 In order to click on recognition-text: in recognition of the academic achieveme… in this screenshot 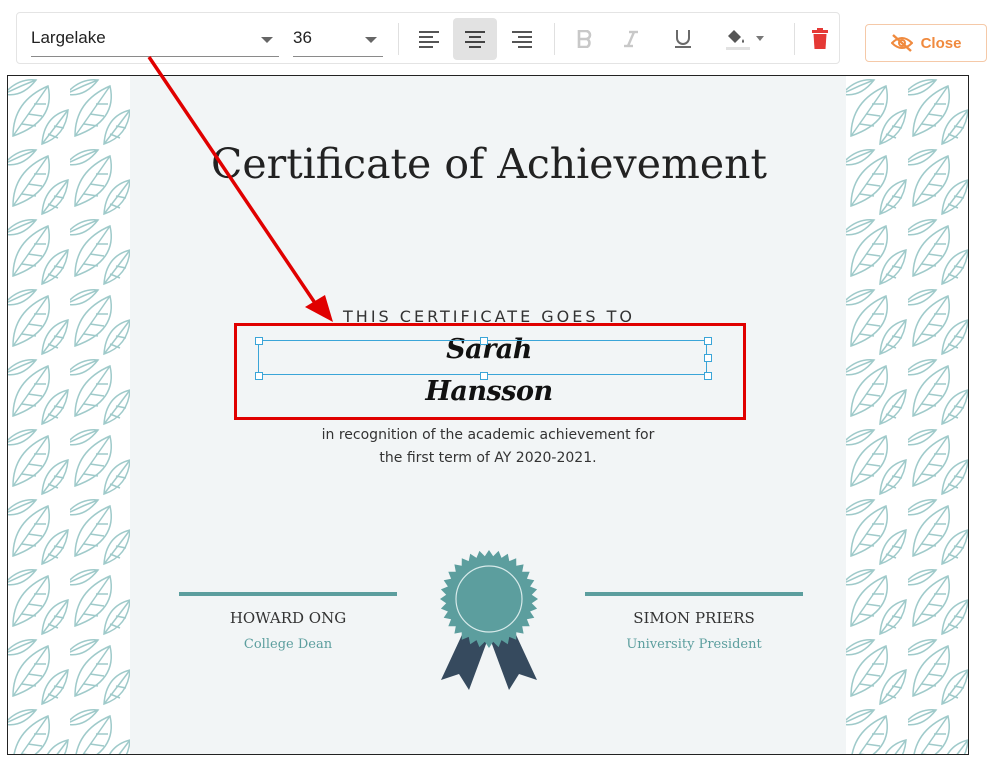, I will do `click(488, 447)`.